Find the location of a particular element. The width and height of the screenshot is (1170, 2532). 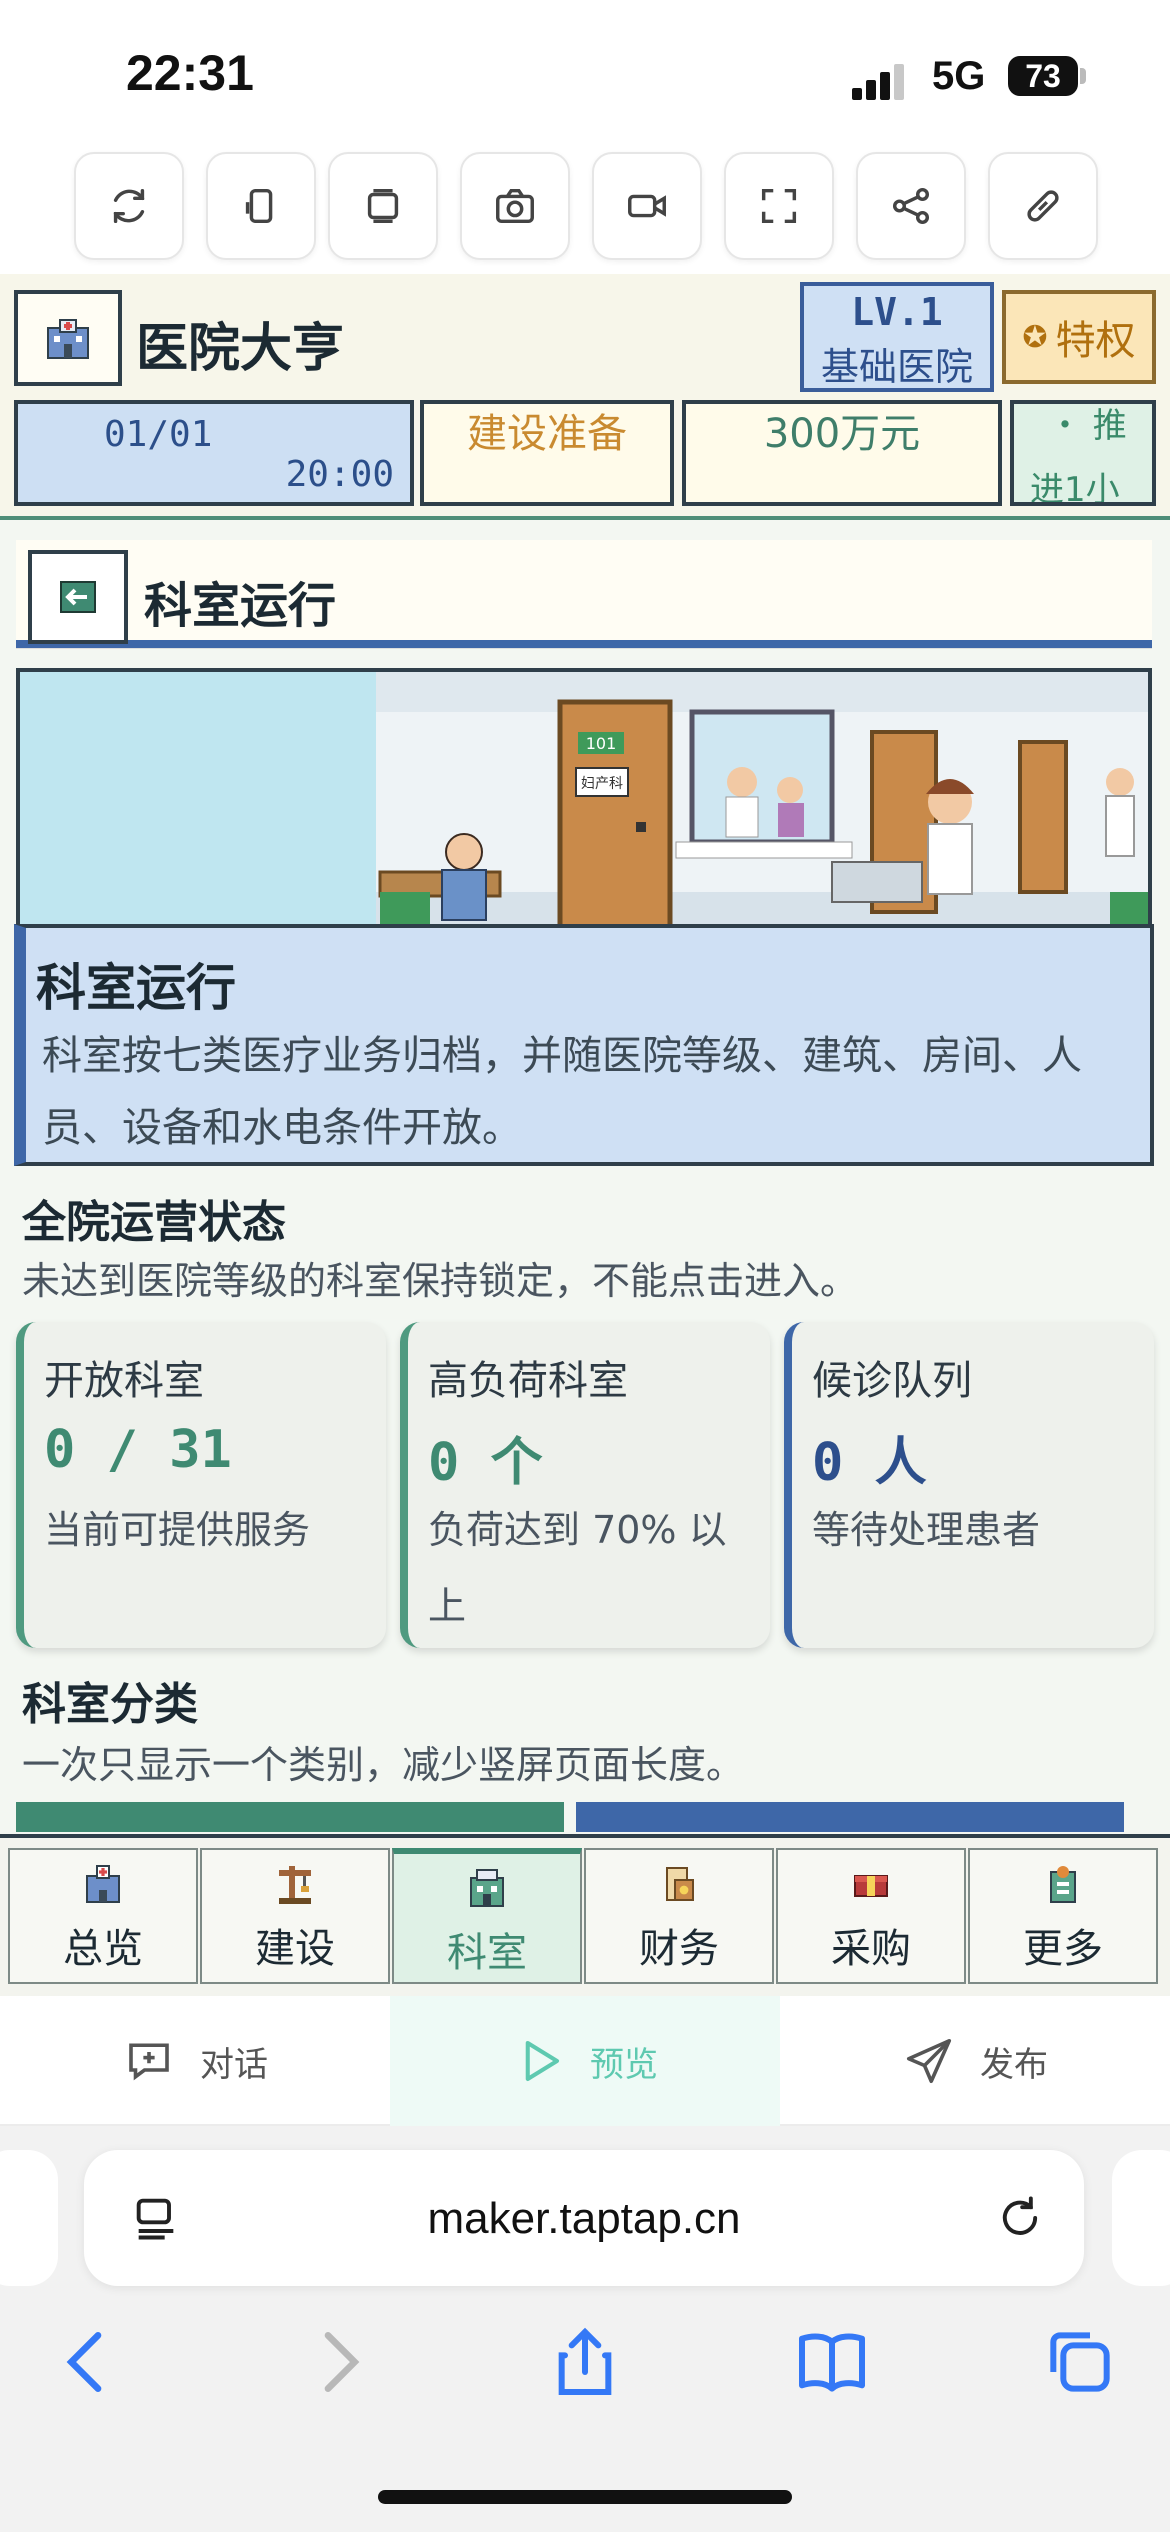

send-icon is located at coordinates (929, 2061).